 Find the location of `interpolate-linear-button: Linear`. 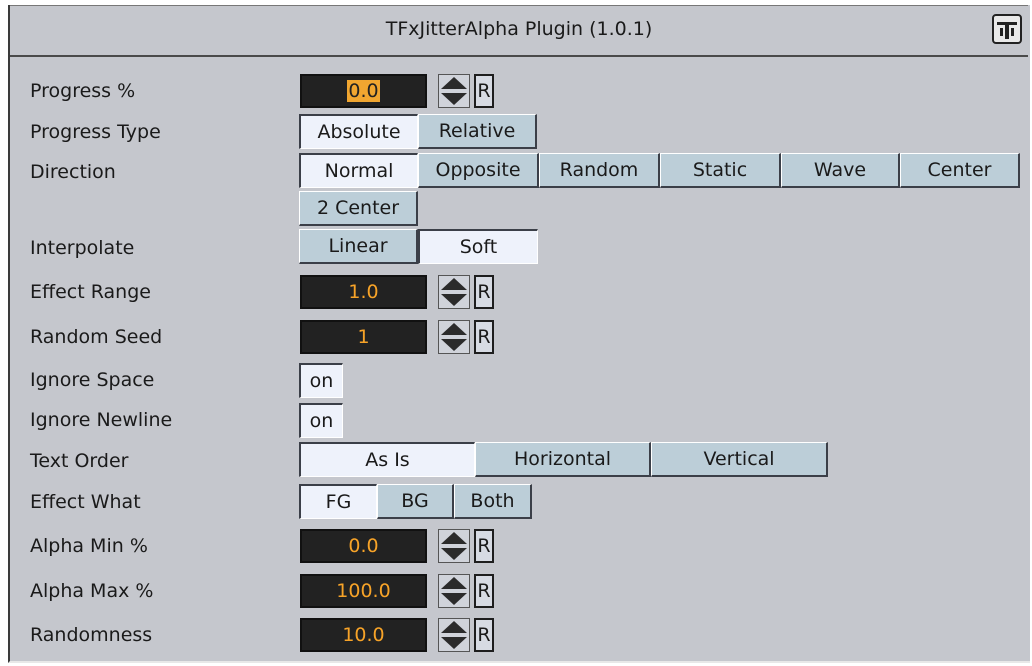

interpolate-linear-button: Linear is located at coordinates (358, 246).